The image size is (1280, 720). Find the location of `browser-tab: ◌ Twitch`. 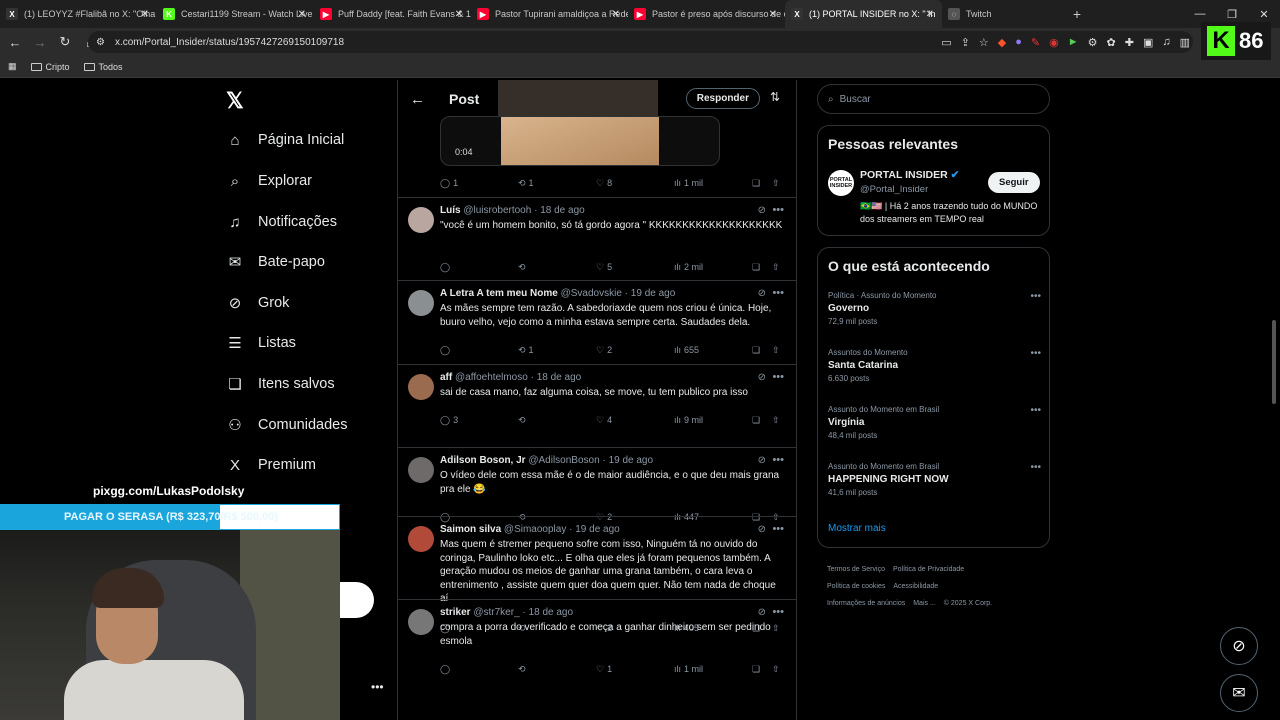

browser-tab: ◌ Twitch is located at coordinates (1002, 14).